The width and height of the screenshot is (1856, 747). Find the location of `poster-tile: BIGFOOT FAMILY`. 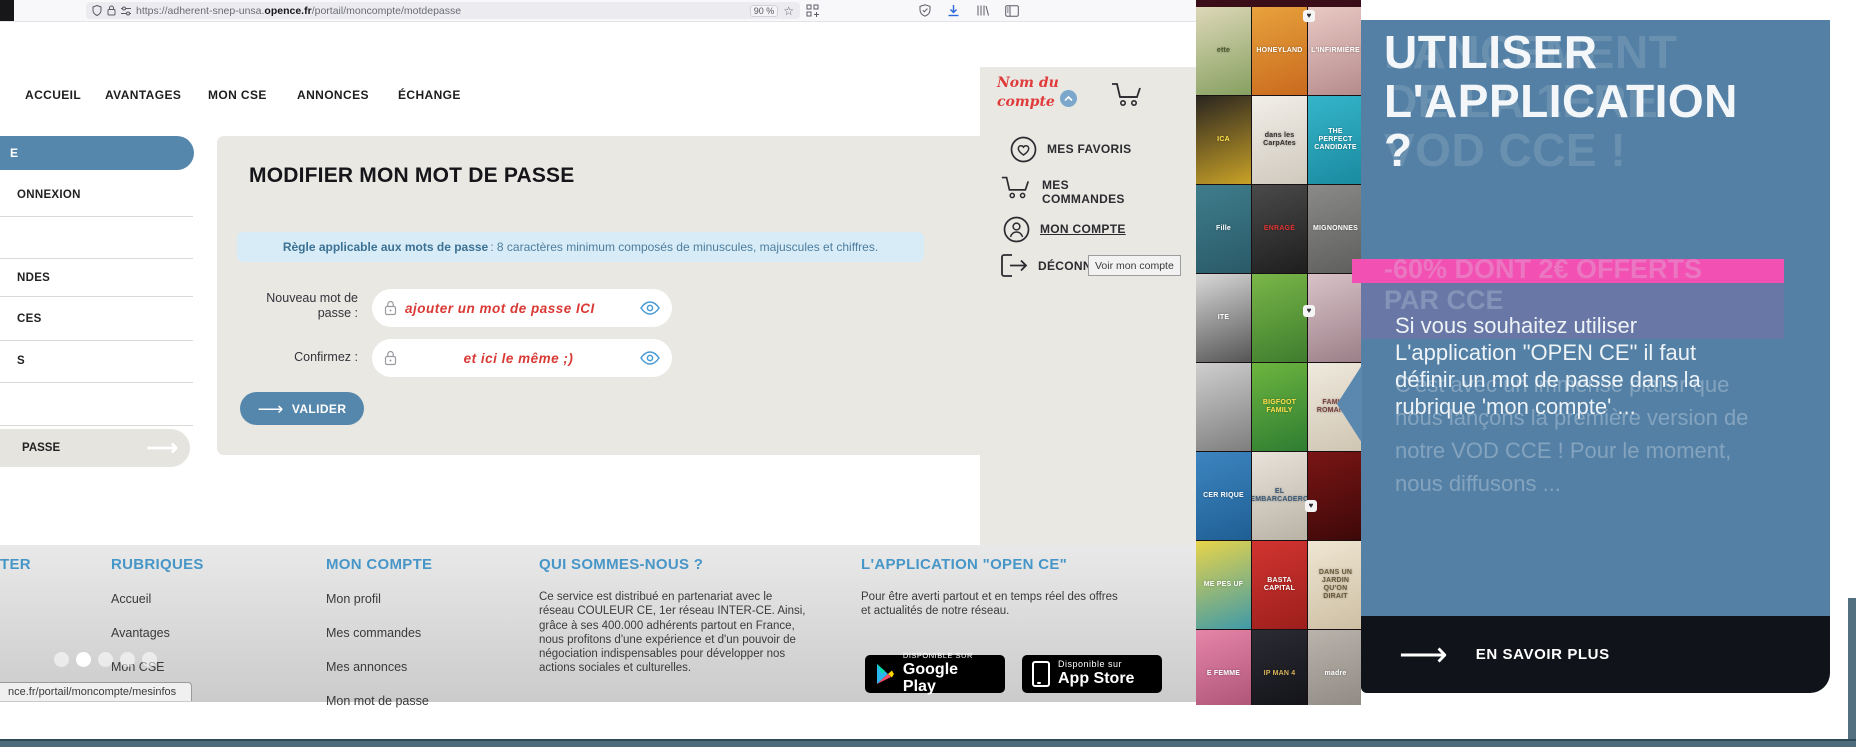

poster-tile: BIGFOOT FAMILY is located at coordinates (1279, 407).